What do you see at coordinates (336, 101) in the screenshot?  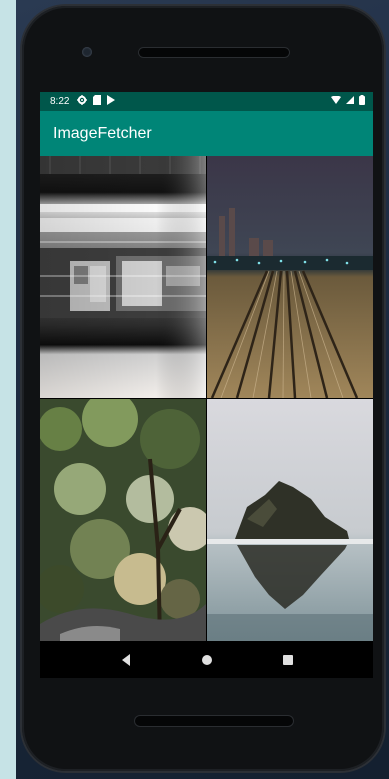 I see `wifi-icon` at bounding box center [336, 101].